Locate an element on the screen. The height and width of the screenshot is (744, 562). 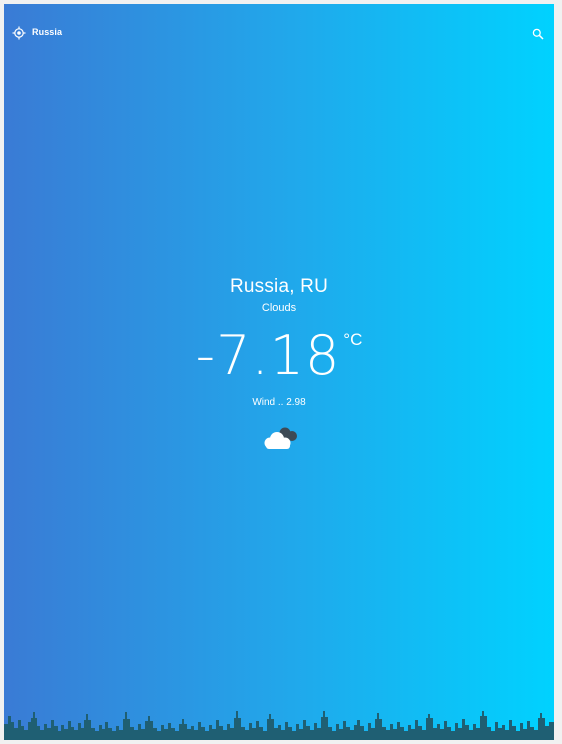
cloud-icon is located at coordinates (280, 438).